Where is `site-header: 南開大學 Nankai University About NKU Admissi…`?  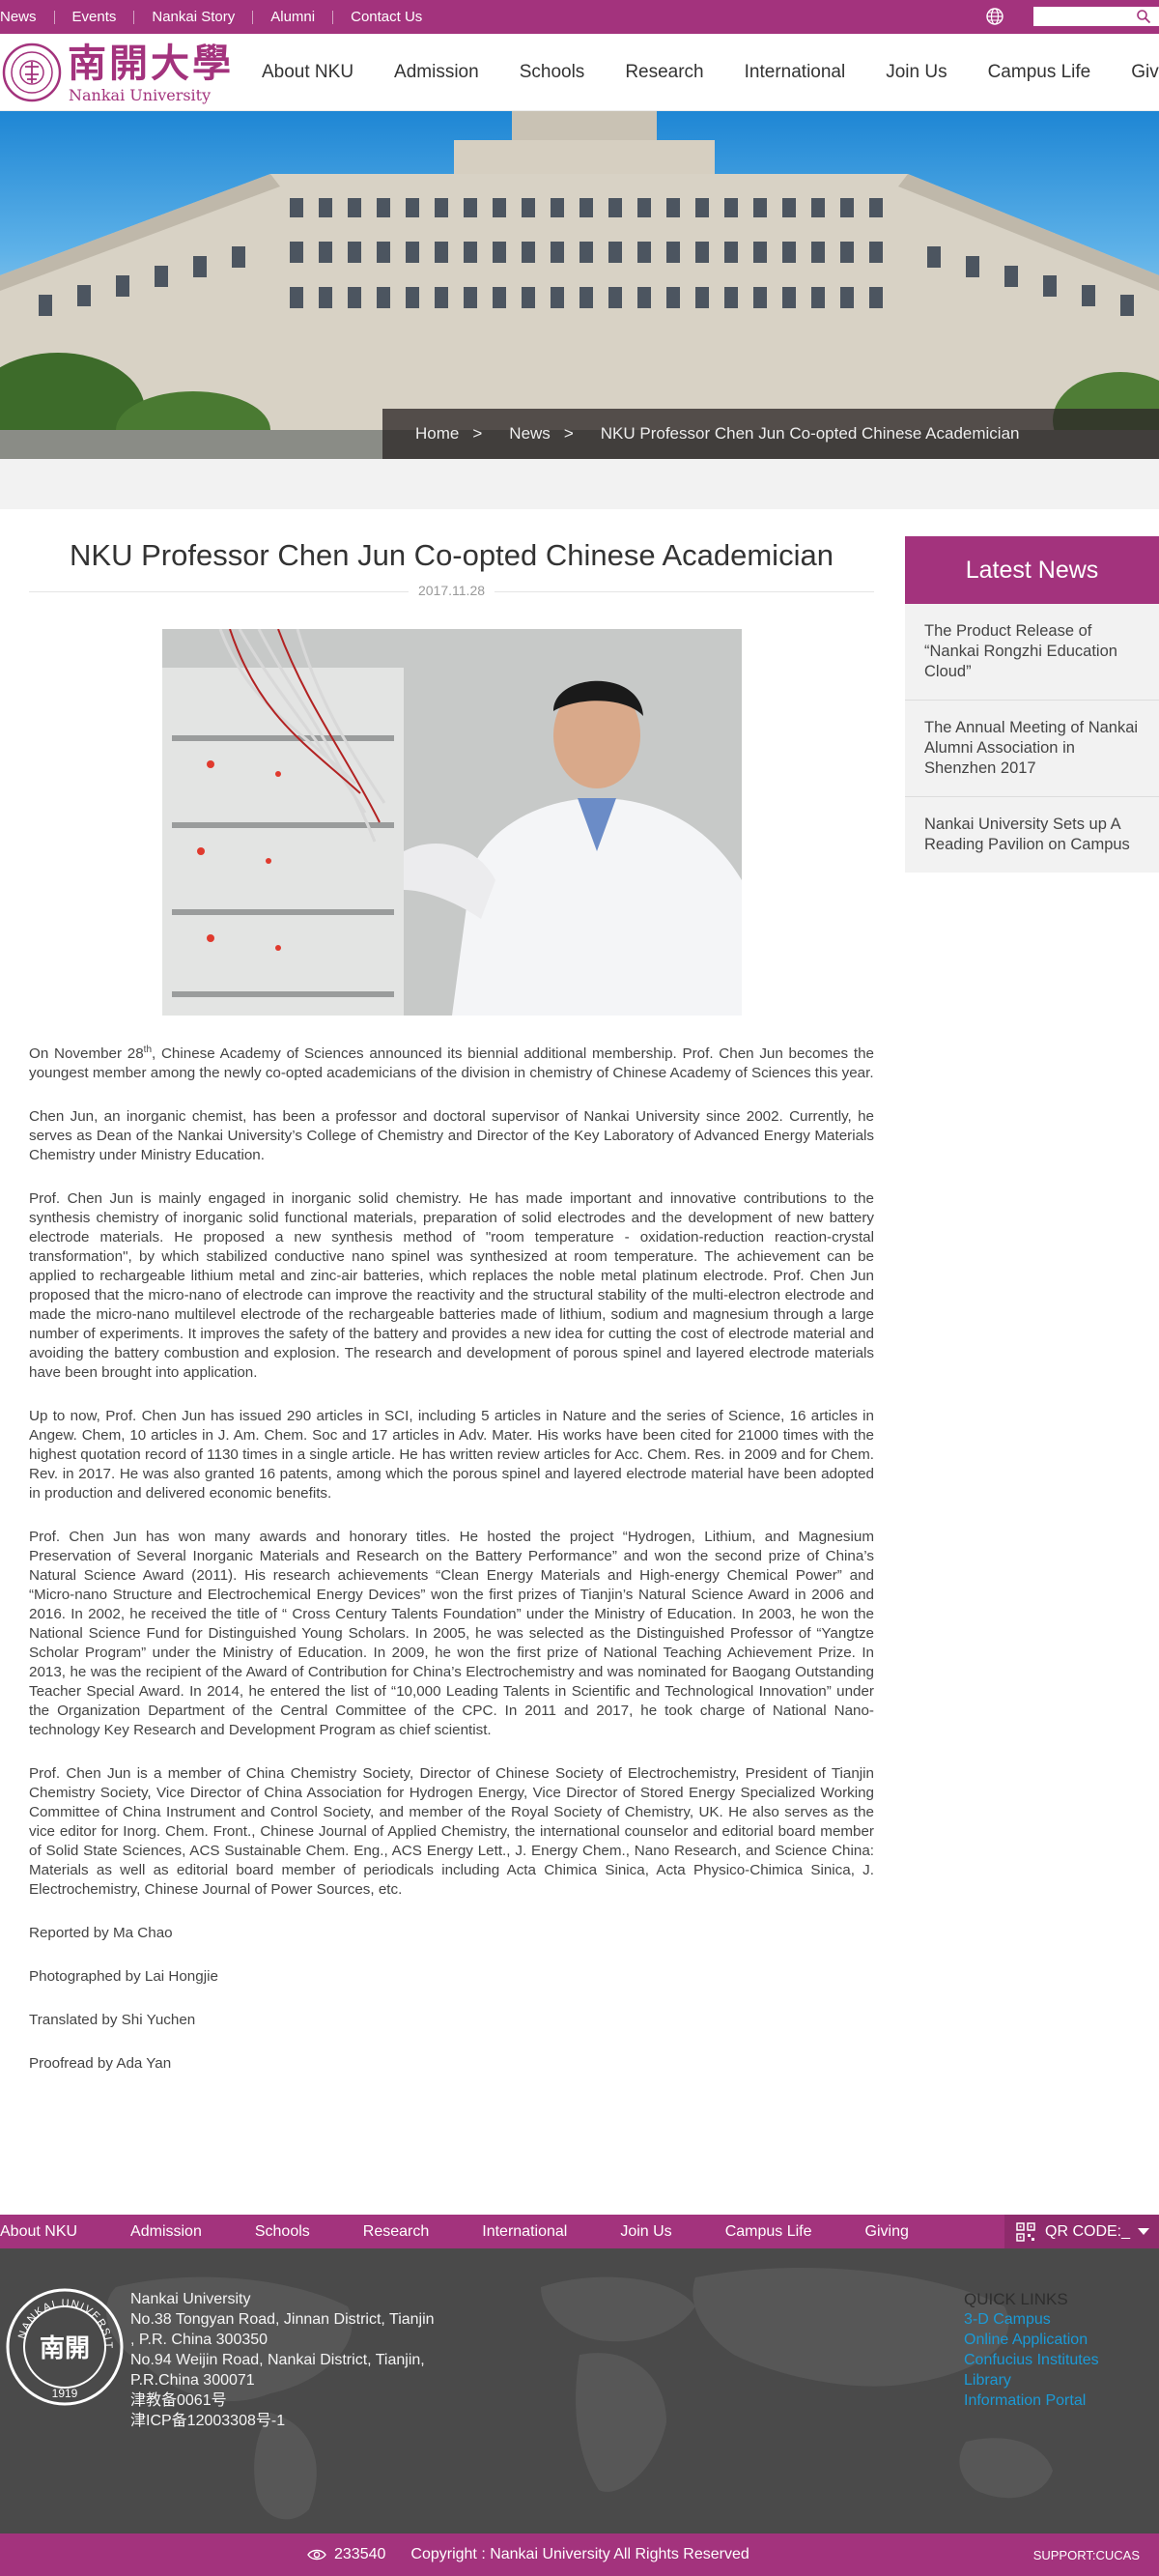 site-header: 南開大學 Nankai University About NKU Admissi… is located at coordinates (579, 73).